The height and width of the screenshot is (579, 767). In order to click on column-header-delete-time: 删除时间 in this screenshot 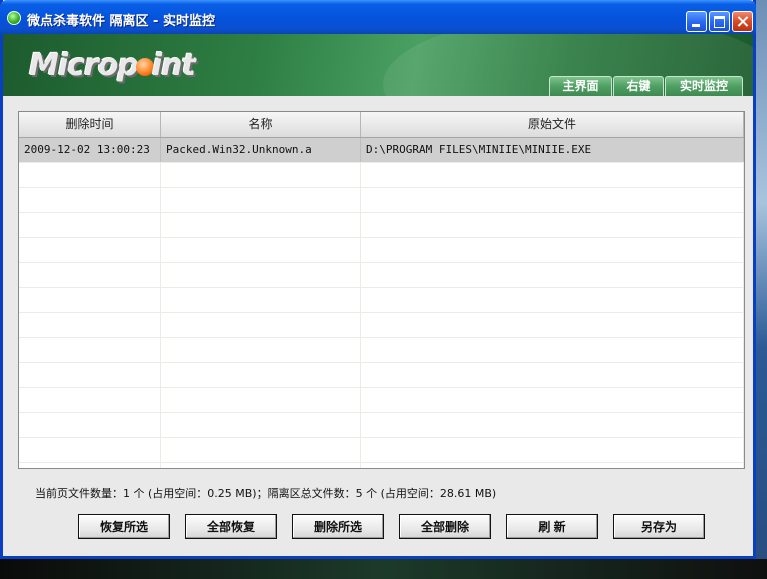, I will do `click(90, 124)`.